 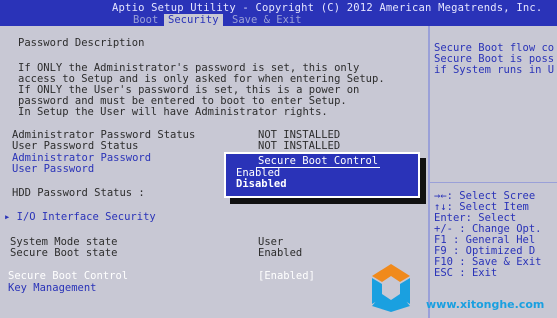 I want to click on user-password-status-value: NOT INSTALLED, so click(x=299, y=146).